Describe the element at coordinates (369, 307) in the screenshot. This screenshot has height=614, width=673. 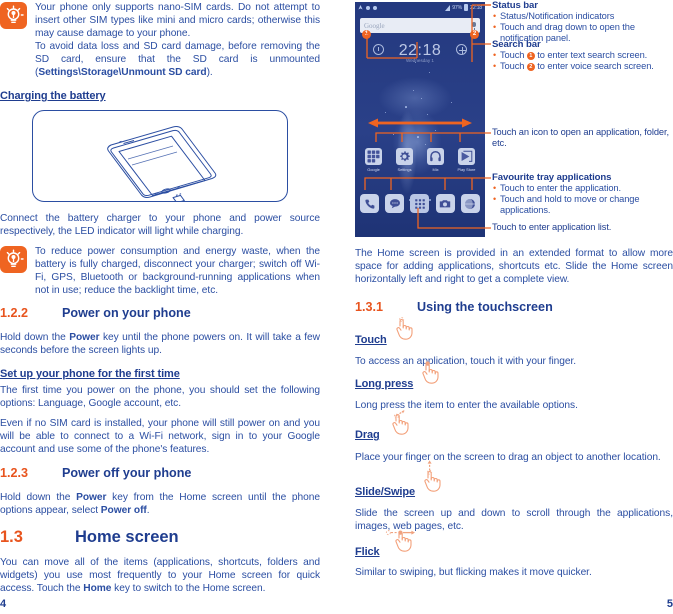
I see `heading-1-3-1-number: 1.3.1` at that location.